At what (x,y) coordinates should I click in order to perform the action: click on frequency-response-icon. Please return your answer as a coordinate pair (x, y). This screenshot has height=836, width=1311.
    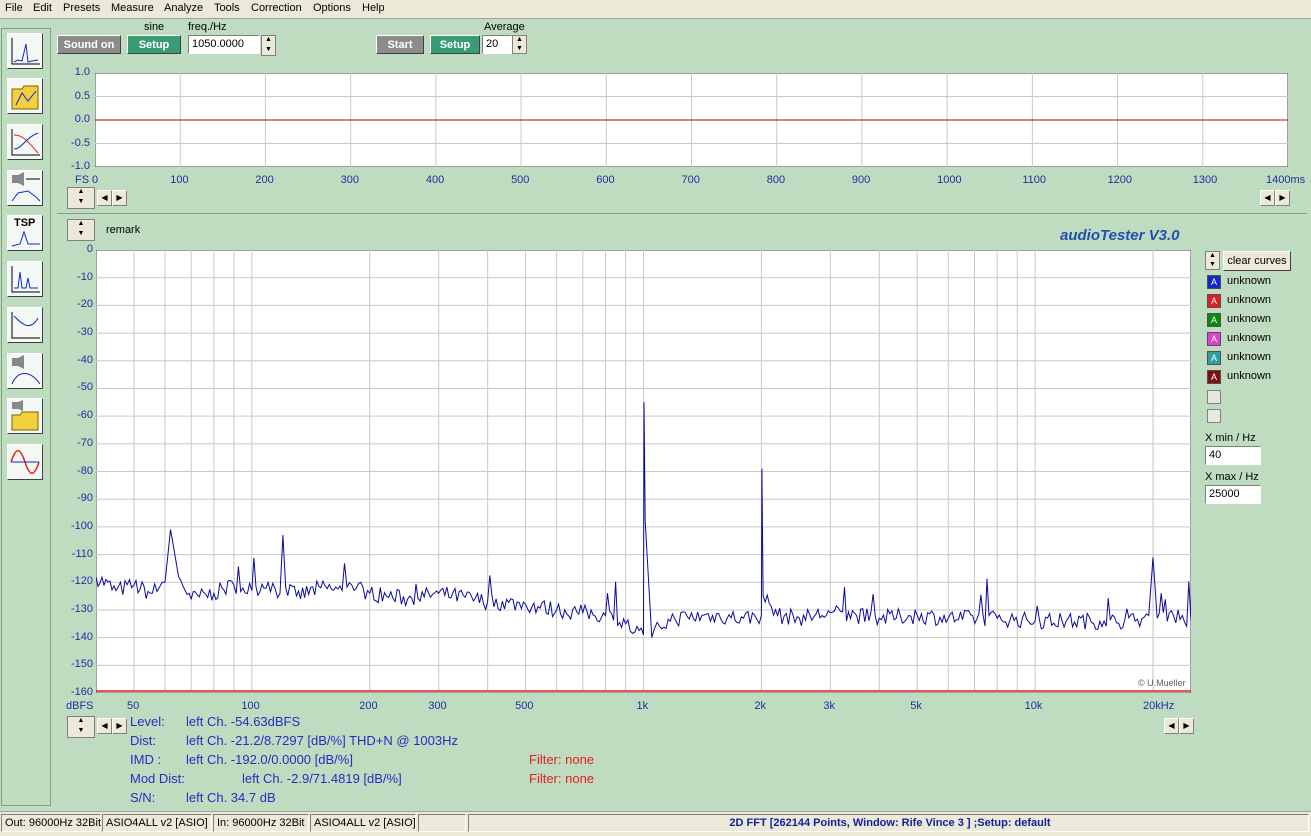
    Looking at the image, I should click on (25, 325).